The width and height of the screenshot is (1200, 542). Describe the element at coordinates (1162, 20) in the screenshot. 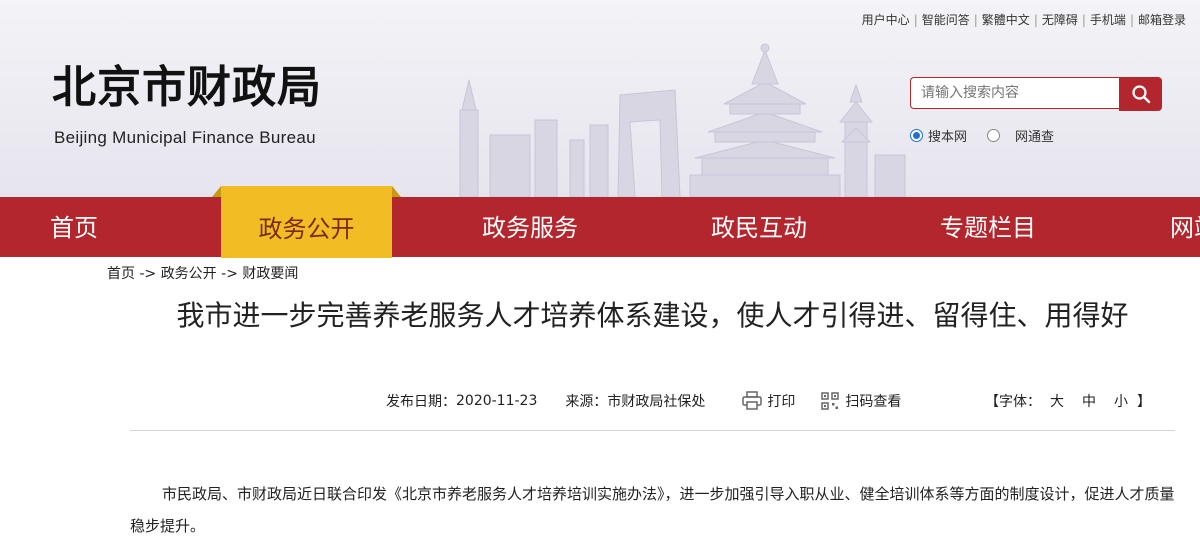

I see `top-link-mail-login: 邮箱登录` at that location.